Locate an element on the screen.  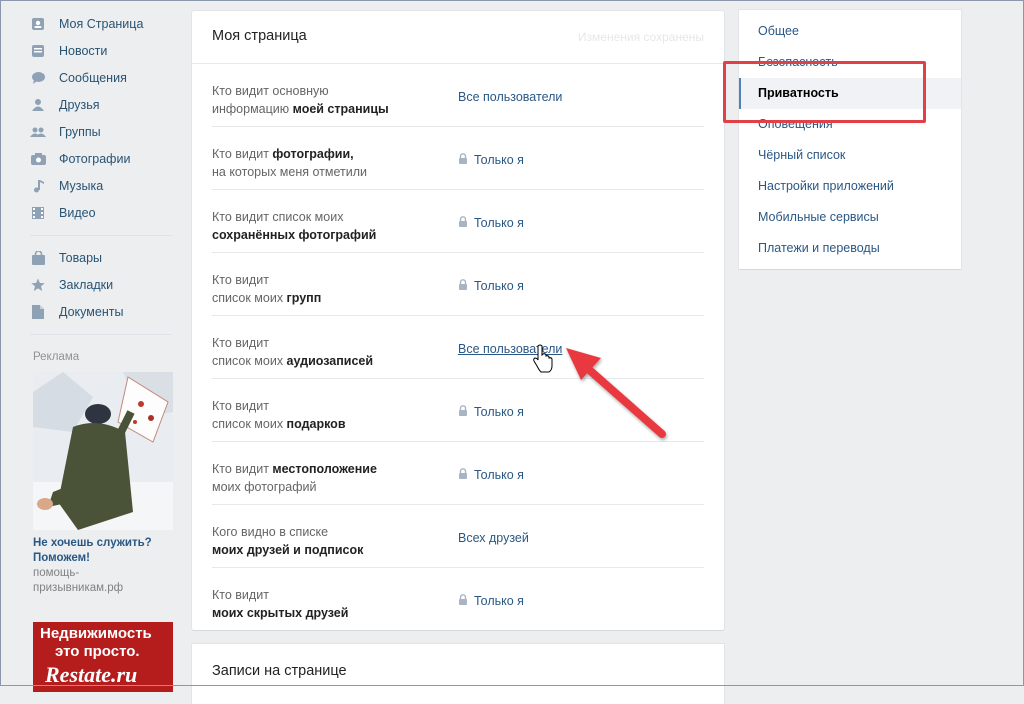
settings-menu-item: Мобильные сервисы is located at coordinates (850, 217).